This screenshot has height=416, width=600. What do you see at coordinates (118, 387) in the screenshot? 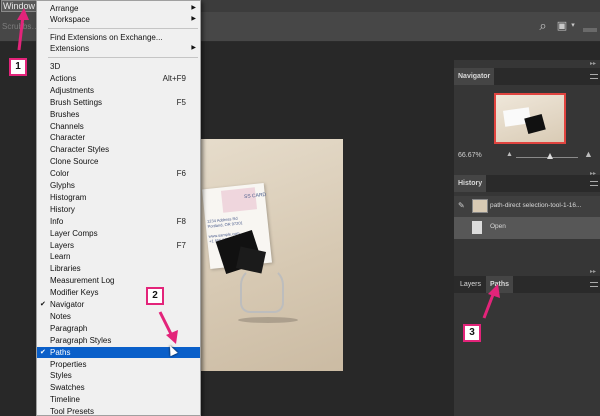
I see `menu-item-swatches: Swatches` at bounding box center [118, 387].